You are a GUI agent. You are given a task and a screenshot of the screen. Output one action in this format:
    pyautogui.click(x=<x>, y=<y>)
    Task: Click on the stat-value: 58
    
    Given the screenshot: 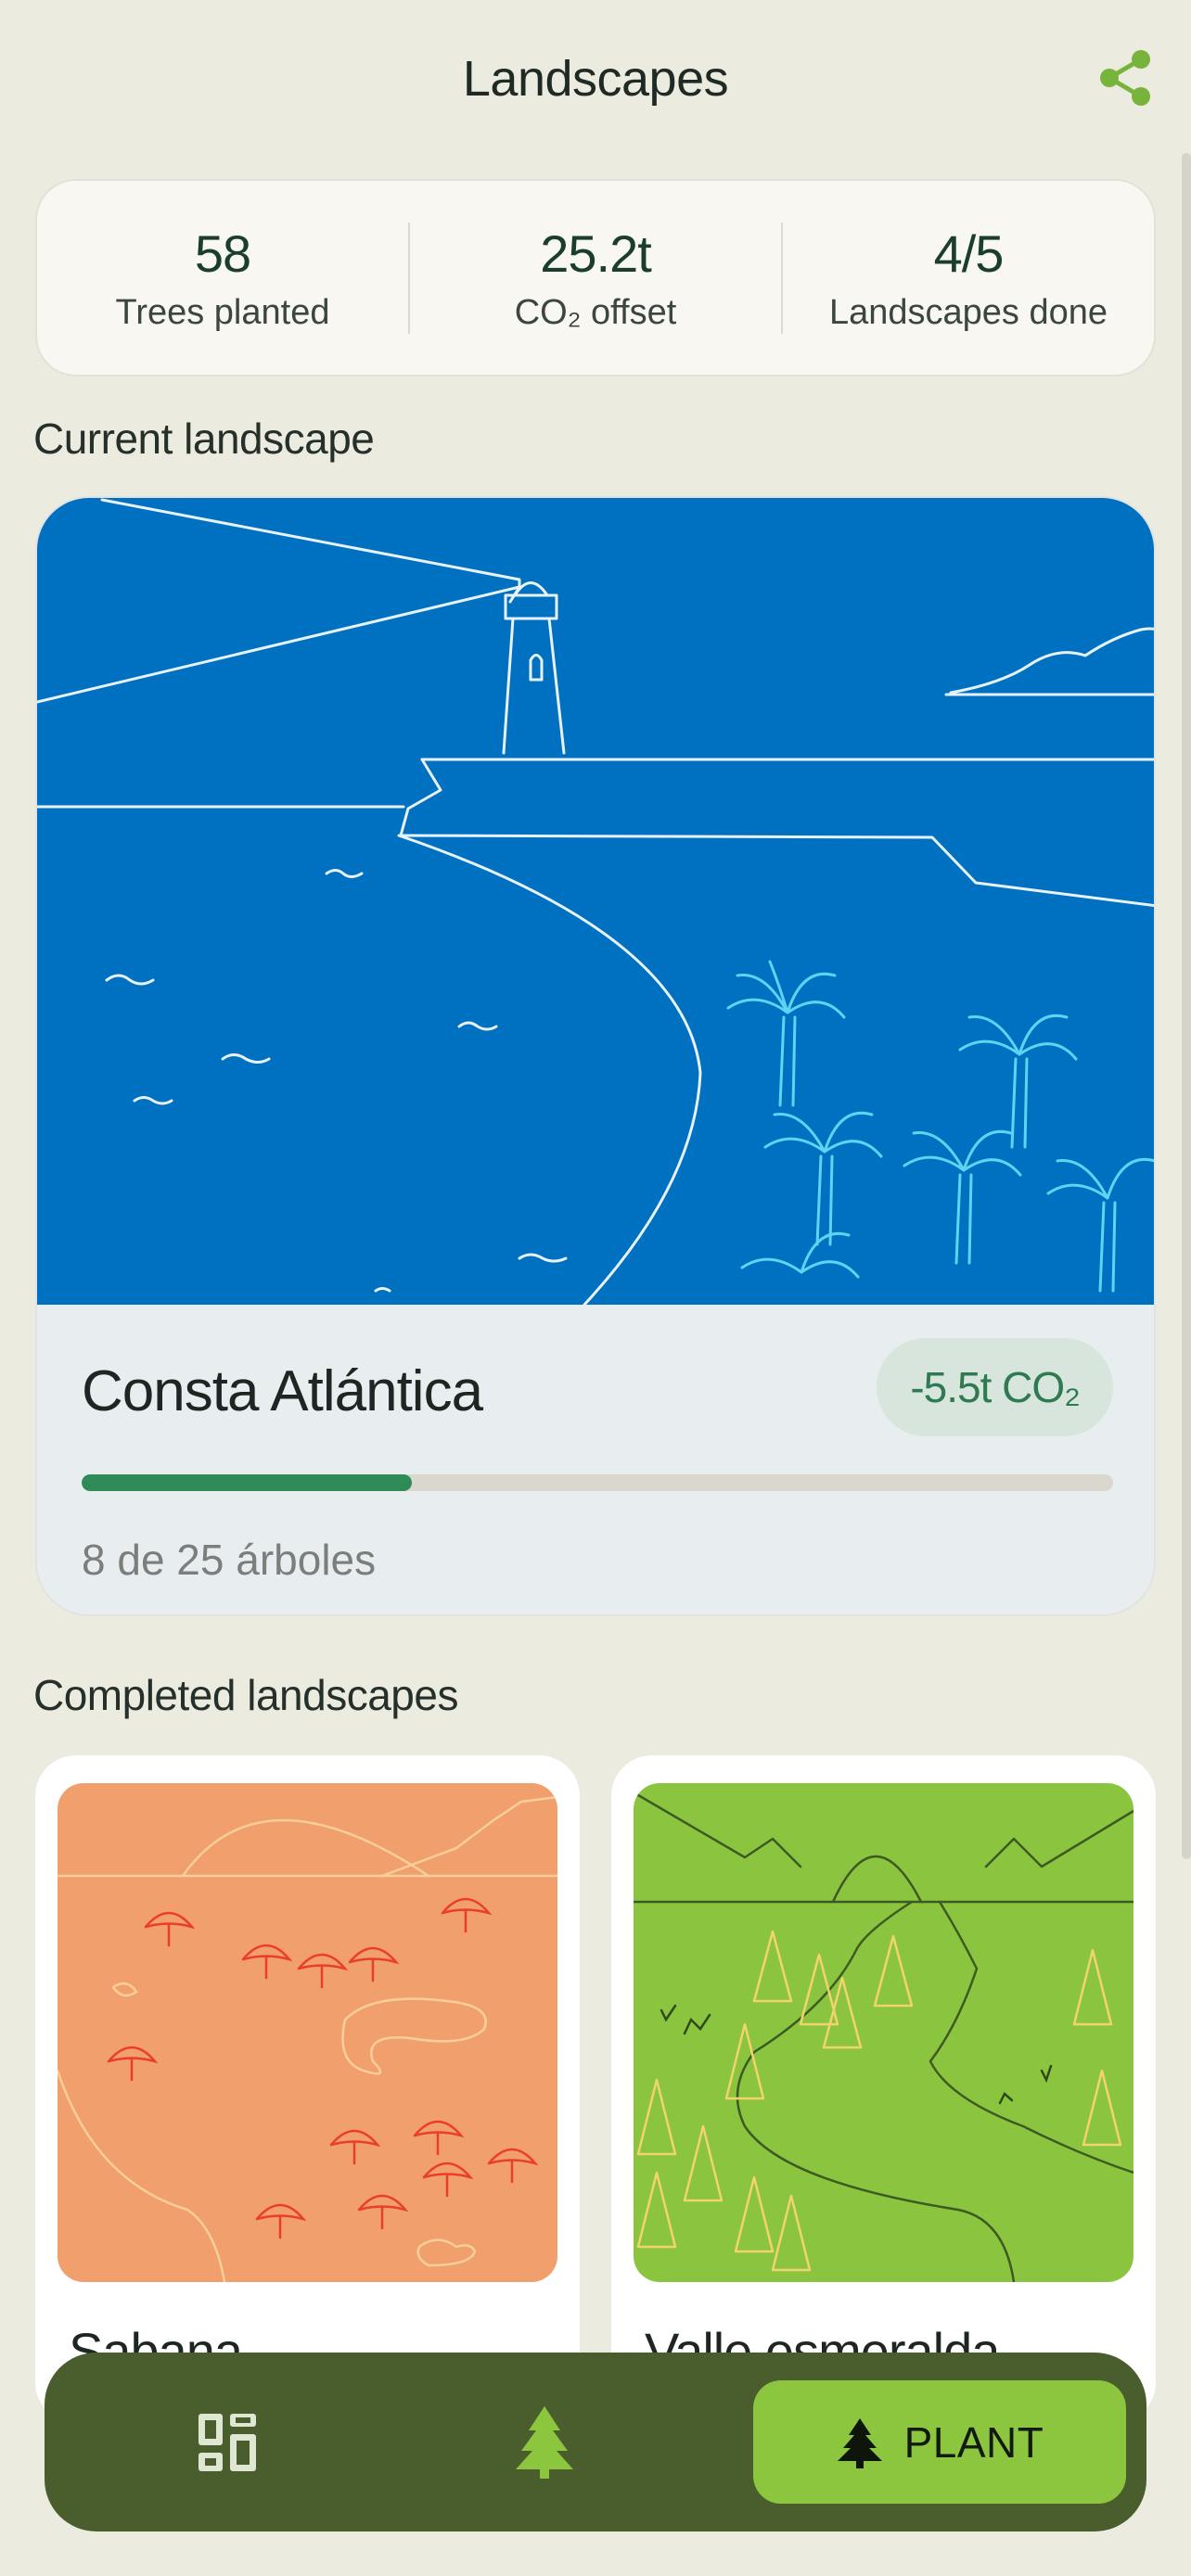 What is the action you would take?
    pyautogui.click(x=222, y=253)
    